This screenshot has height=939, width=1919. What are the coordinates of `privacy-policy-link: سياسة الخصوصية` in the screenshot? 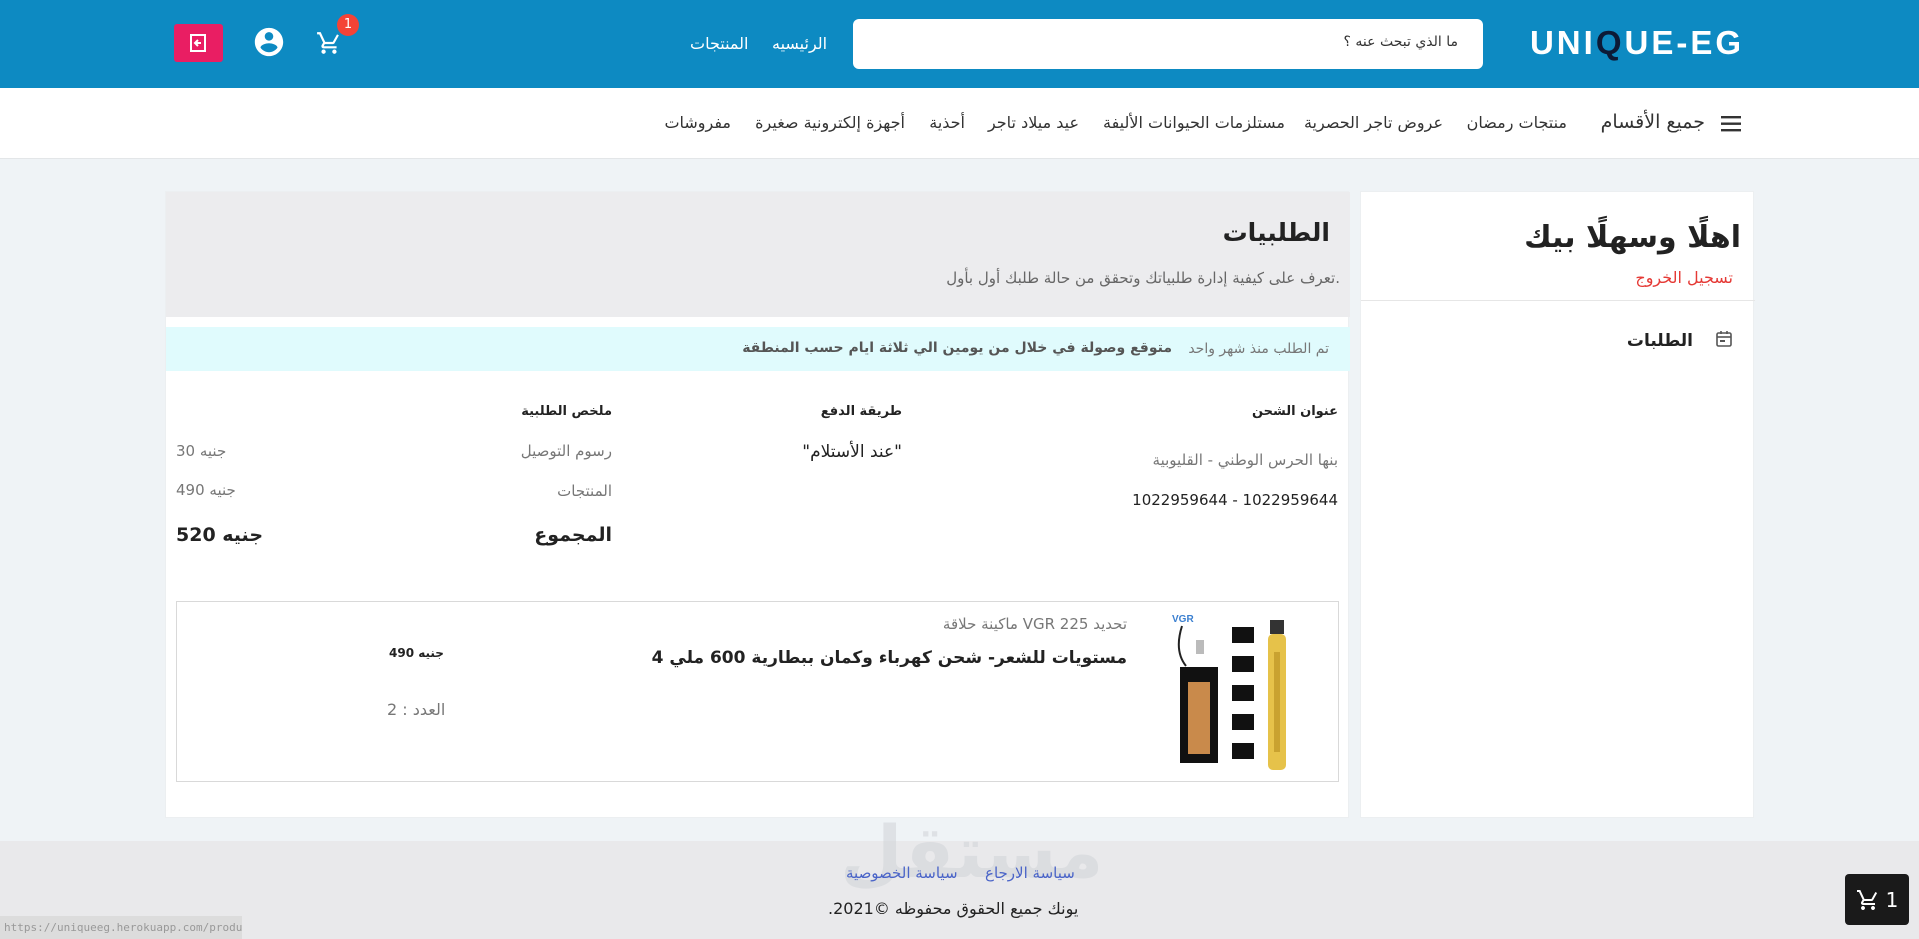 It's located at (902, 873).